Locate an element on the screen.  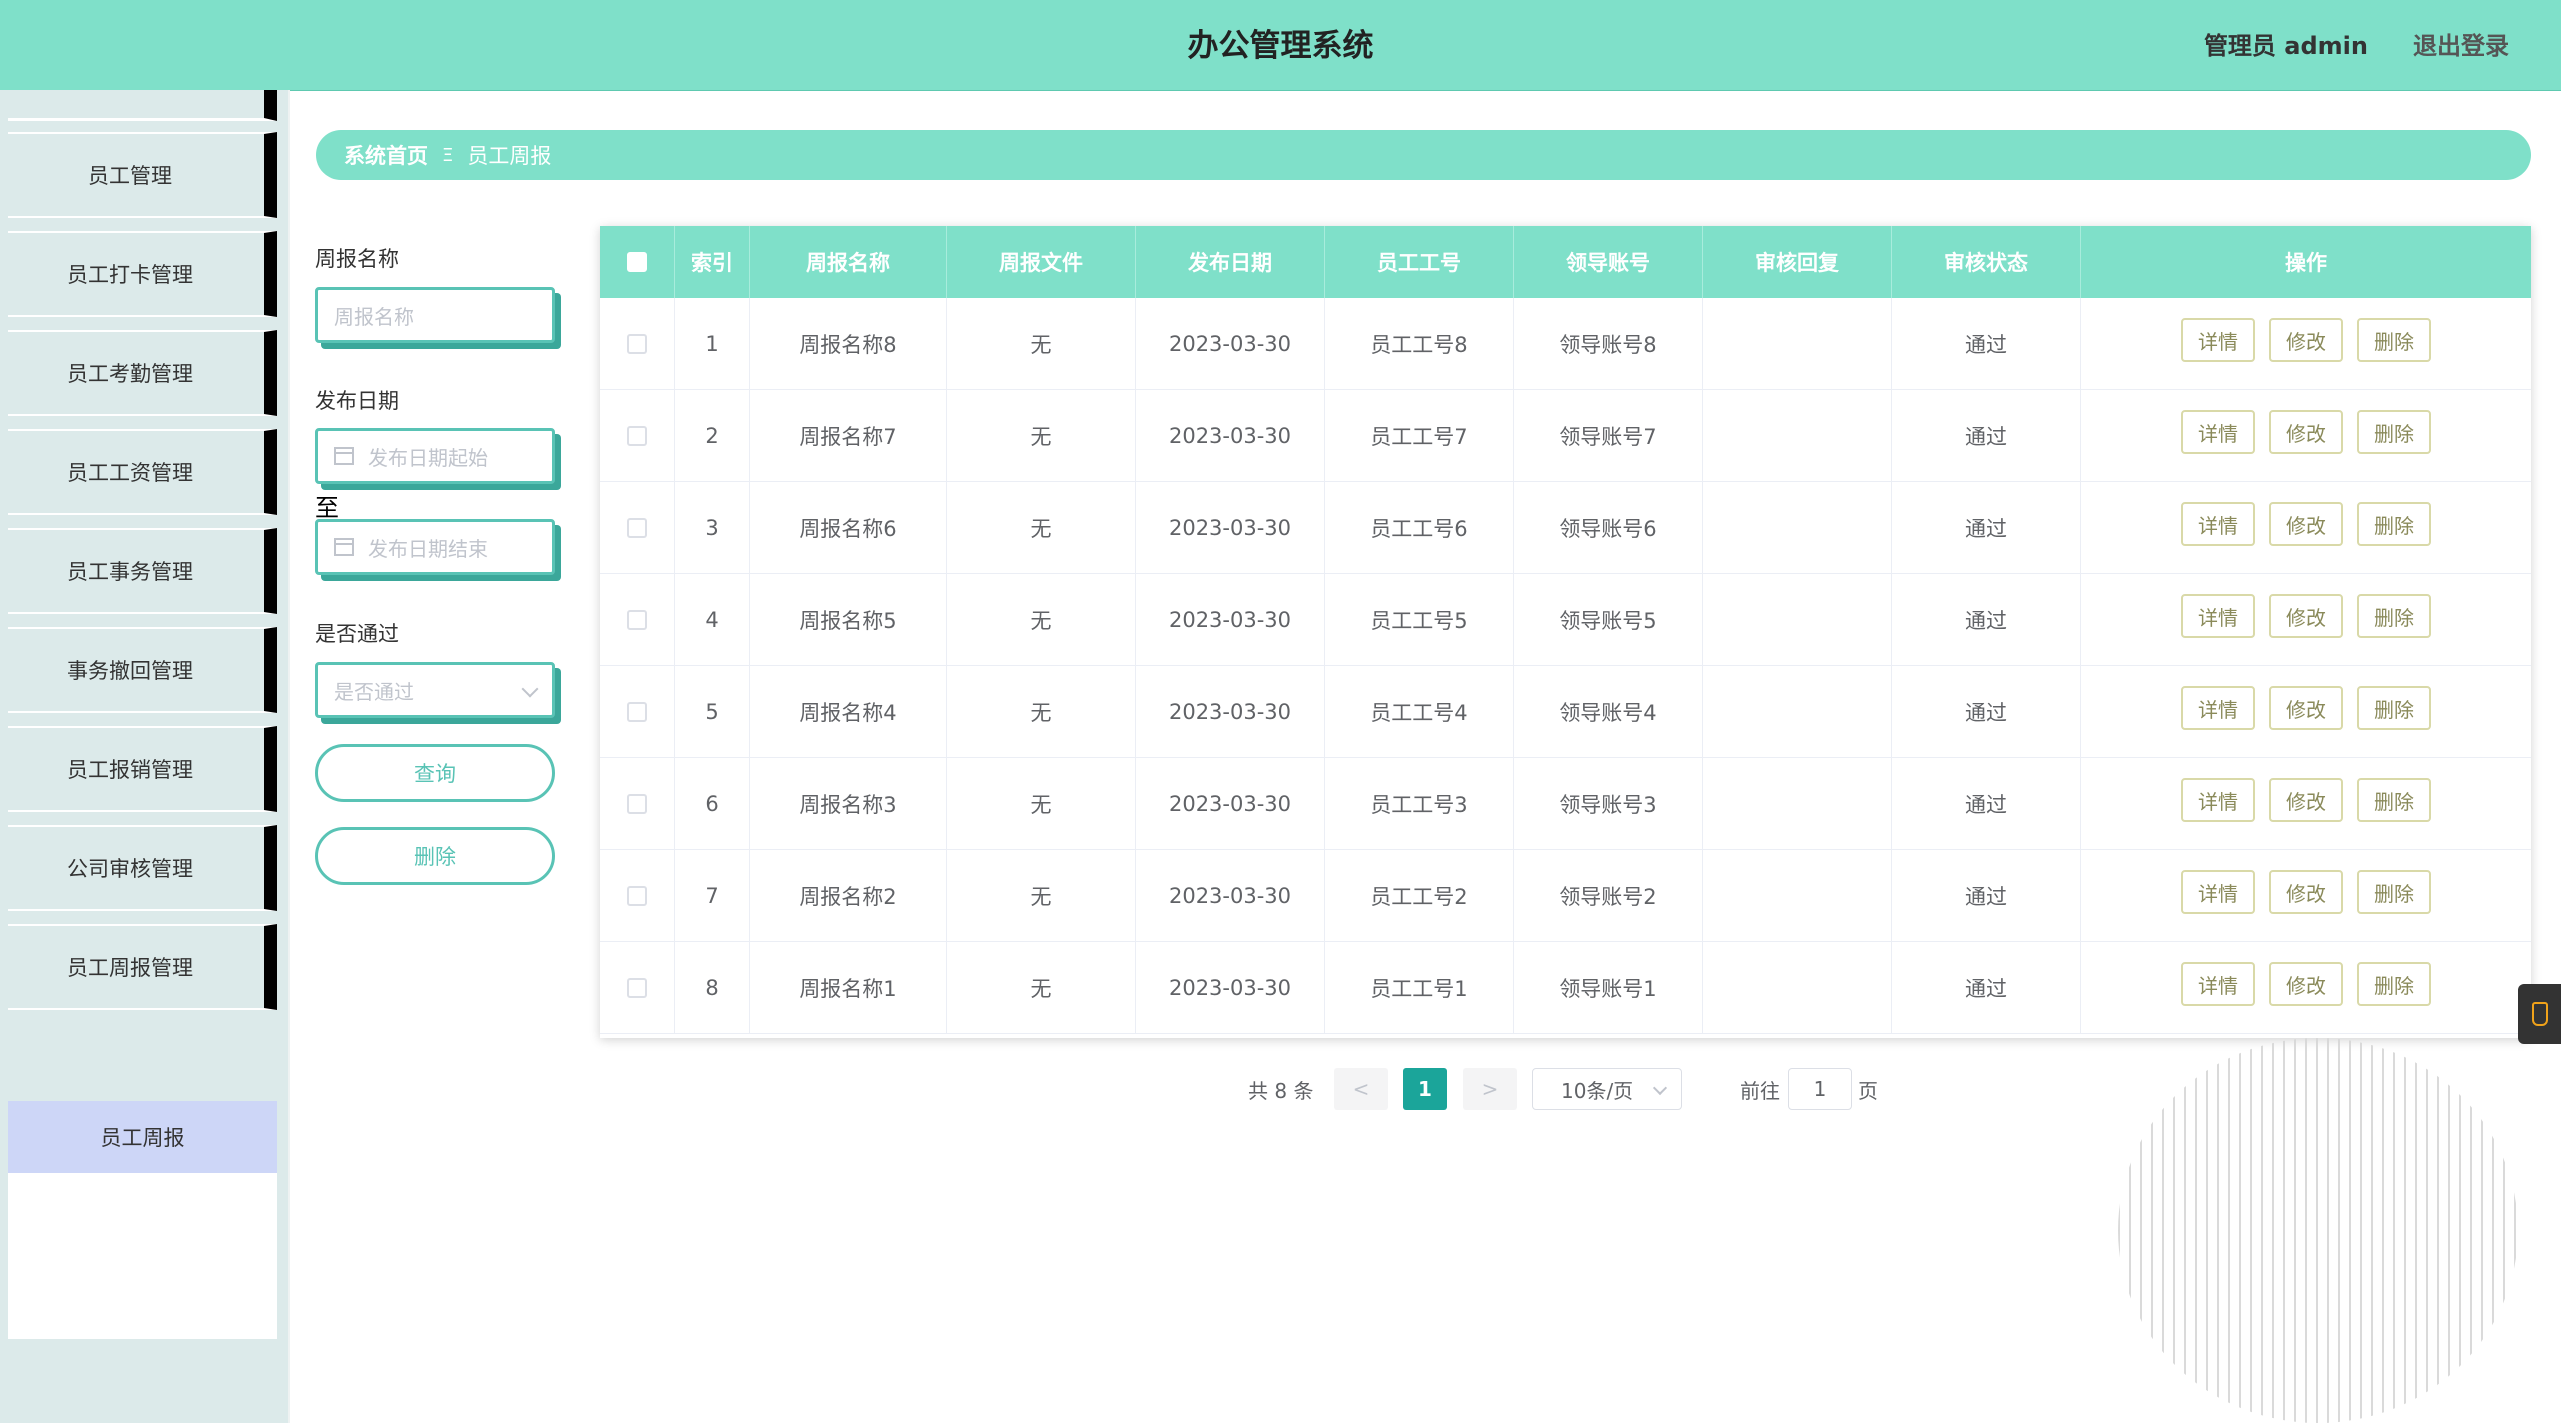
publish-date-start-input: 发布日期起始 is located at coordinates (435, 456).